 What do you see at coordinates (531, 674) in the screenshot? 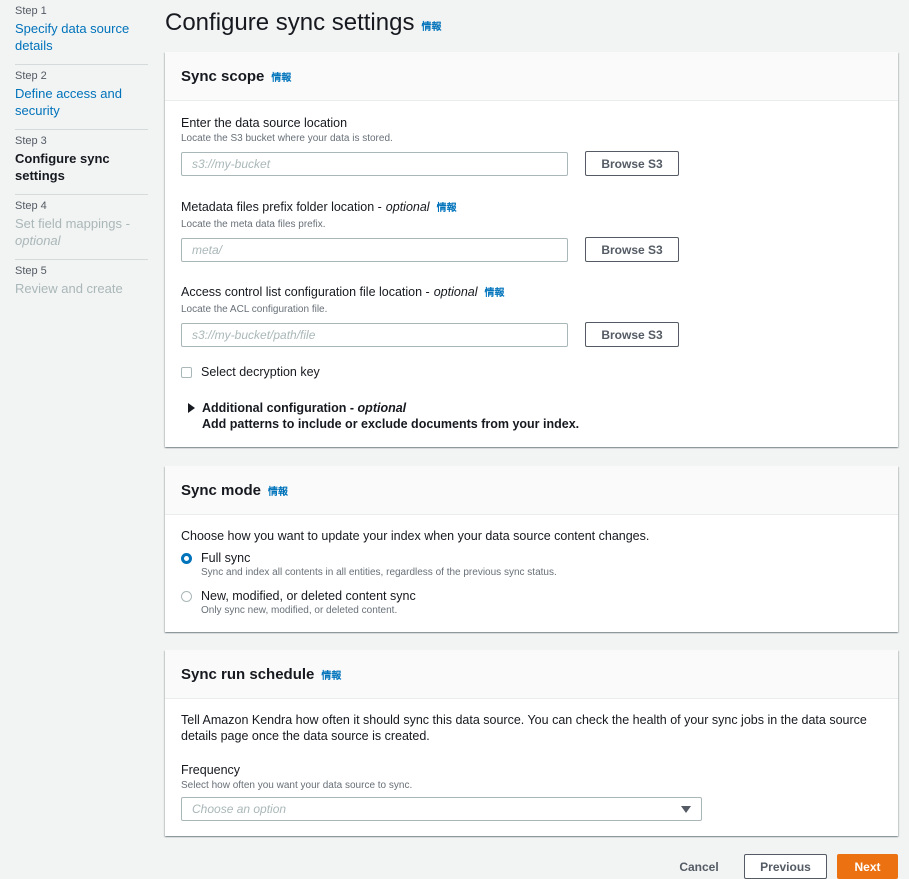
I see `panel-header: Sync run schedule 情報` at bounding box center [531, 674].